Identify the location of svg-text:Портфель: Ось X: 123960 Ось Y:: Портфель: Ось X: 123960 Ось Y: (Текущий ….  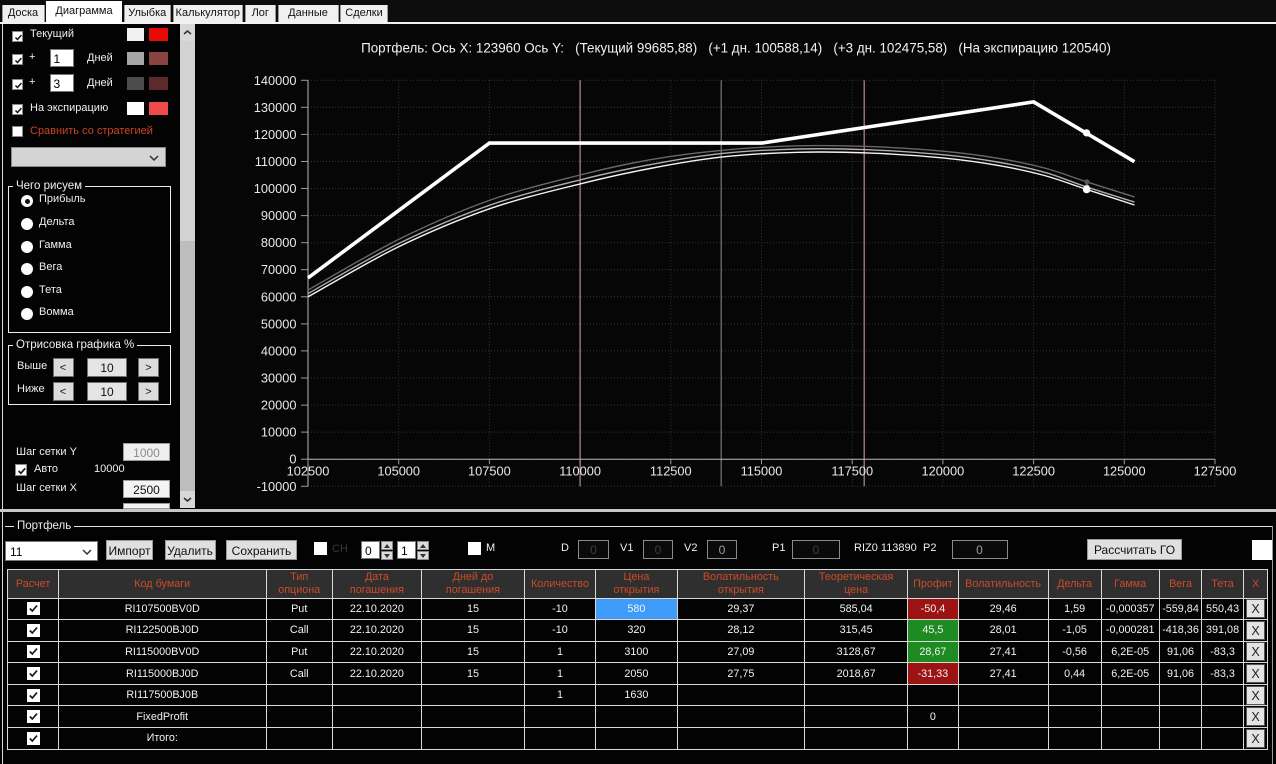
(736, 48).